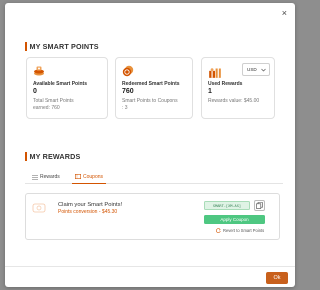  What do you see at coordinates (244, 230) in the screenshot?
I see `revert-label: Revert to Smart Points` at bounding box center [244, 230].